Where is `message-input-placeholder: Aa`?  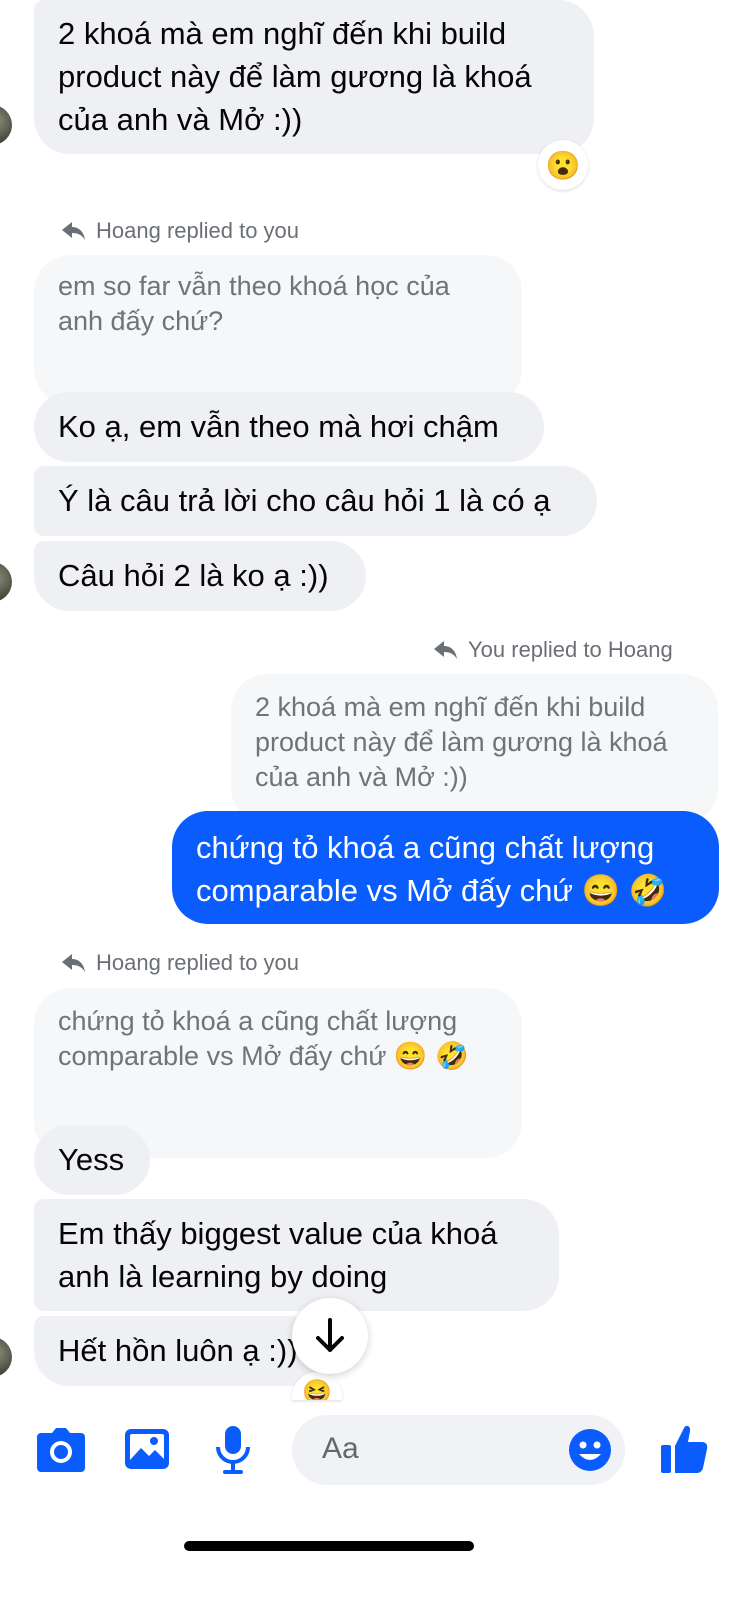 message-input-placeholder: Aa is located at coordinates (340, 1448).